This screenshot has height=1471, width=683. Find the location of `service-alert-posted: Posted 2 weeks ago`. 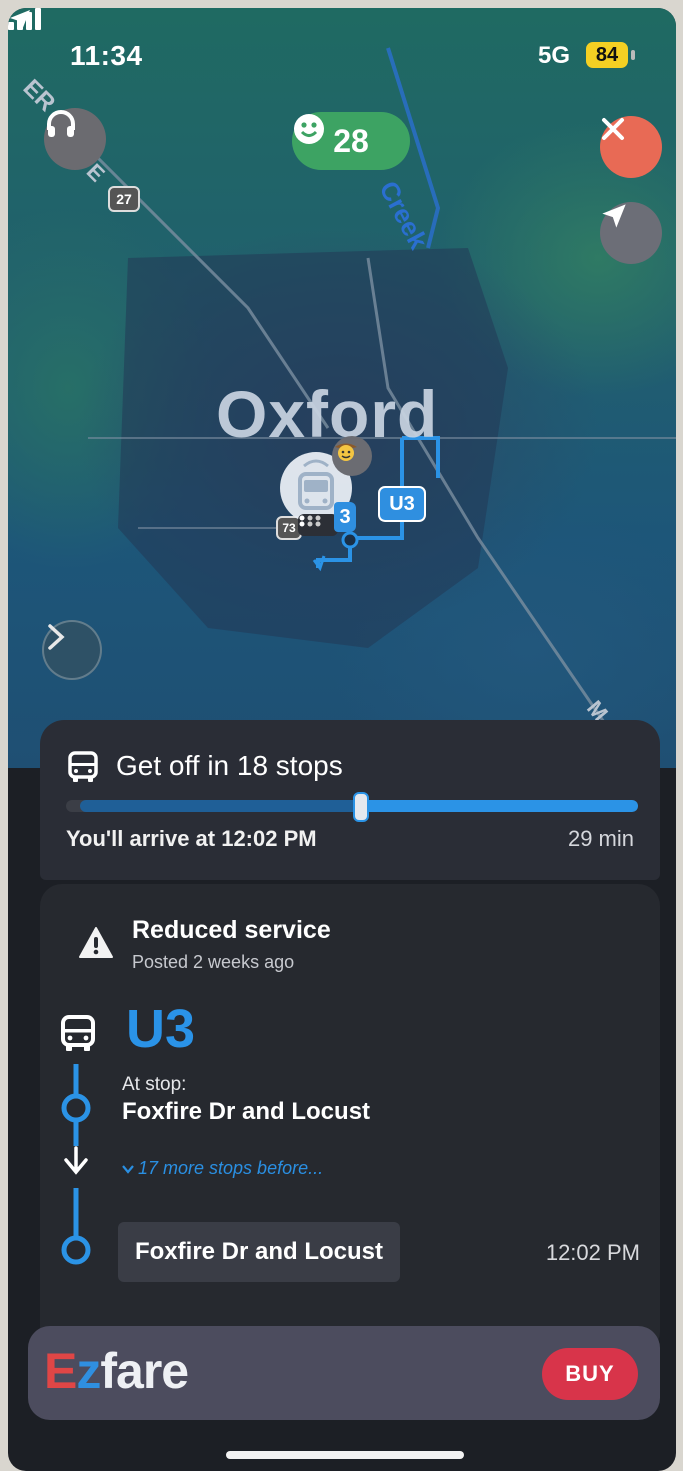

service-alert-posted: Posted 2 weeks ago is located at coordinates (213, 962).